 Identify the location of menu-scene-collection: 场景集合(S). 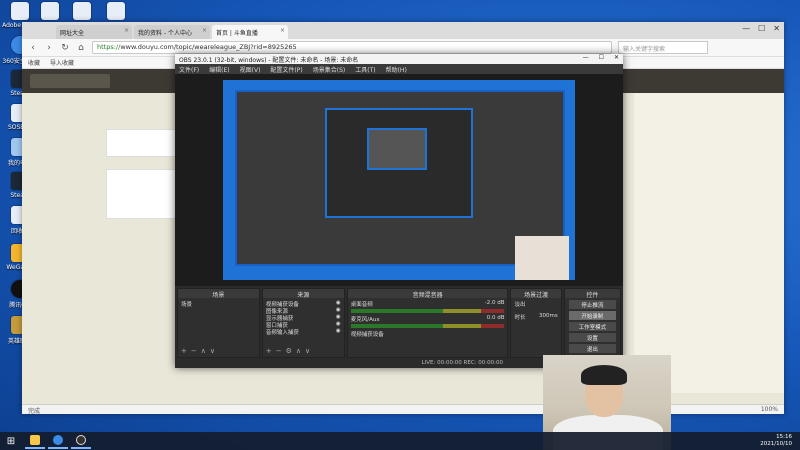
(329, 69).